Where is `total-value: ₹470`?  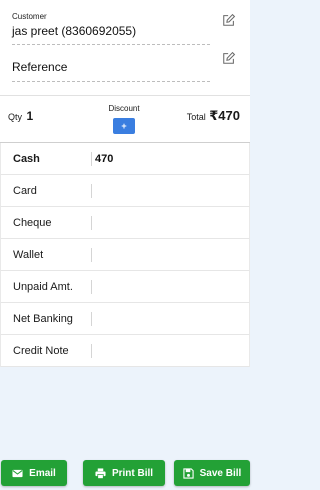
total-value: ₹470 is located at coordinates (224, 115).